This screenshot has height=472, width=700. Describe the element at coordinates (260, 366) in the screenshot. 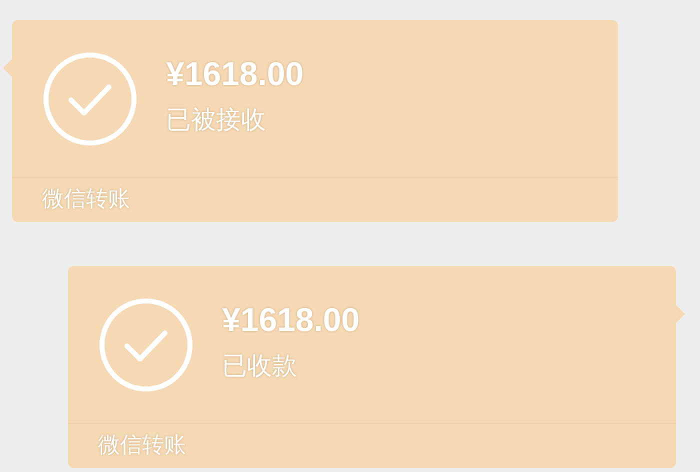

I see `transfer-status: 已收款` at that location.